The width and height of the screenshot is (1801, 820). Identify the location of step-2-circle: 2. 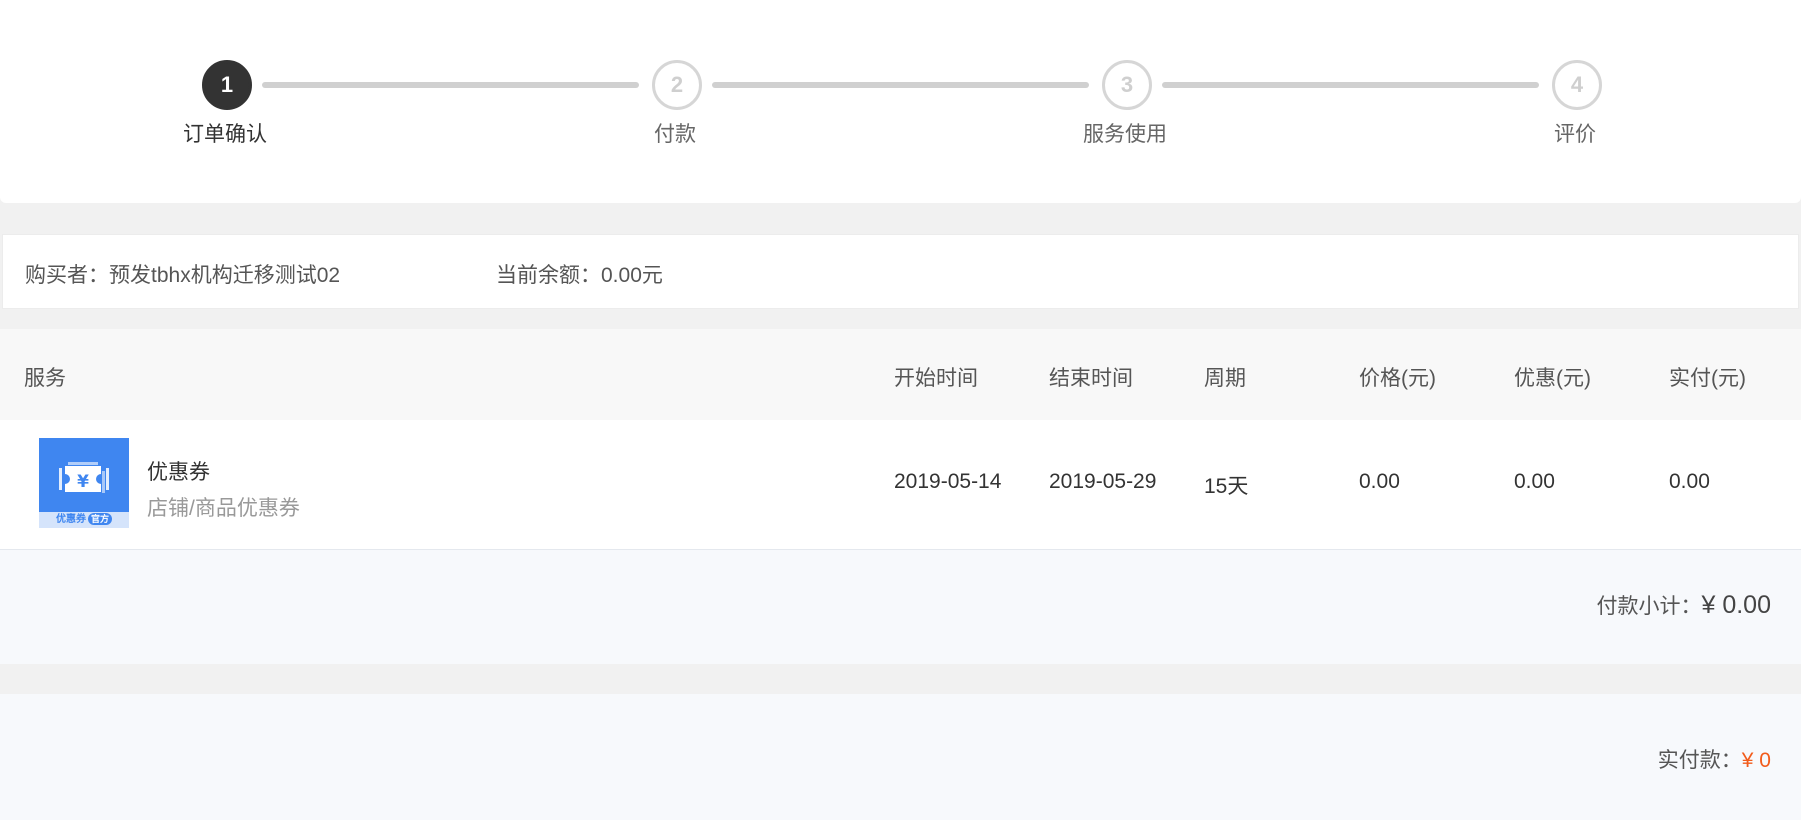
(677, 85).